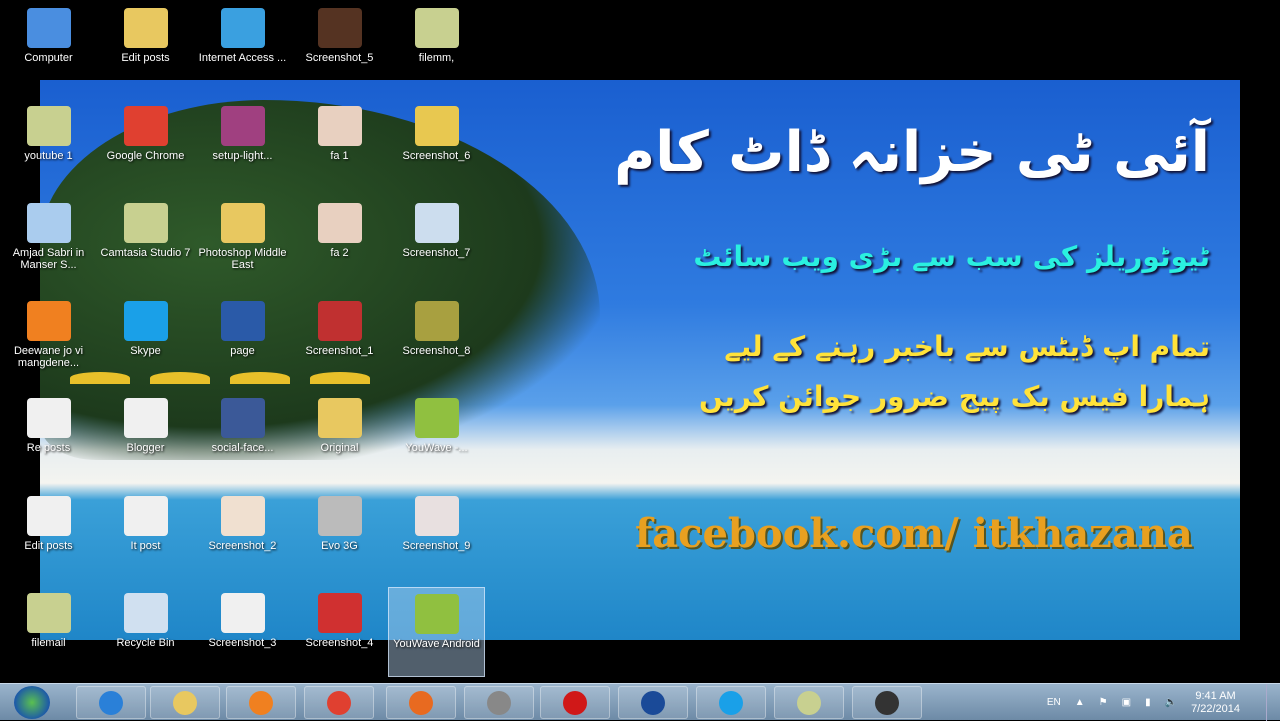 The height and width of the screenshot is (721, 1280). I want to click on desktop-icon-label: Screenshot_9, so click(436, 545).